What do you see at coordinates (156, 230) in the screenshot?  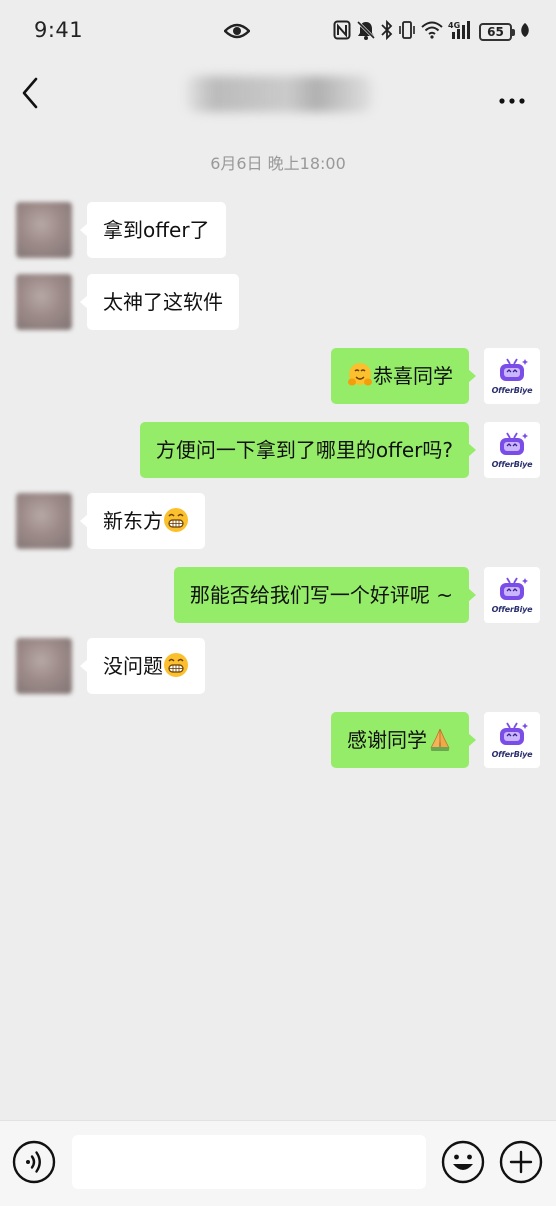 I see `message-text: 拿到offer了` at bounding box center [156, 230].